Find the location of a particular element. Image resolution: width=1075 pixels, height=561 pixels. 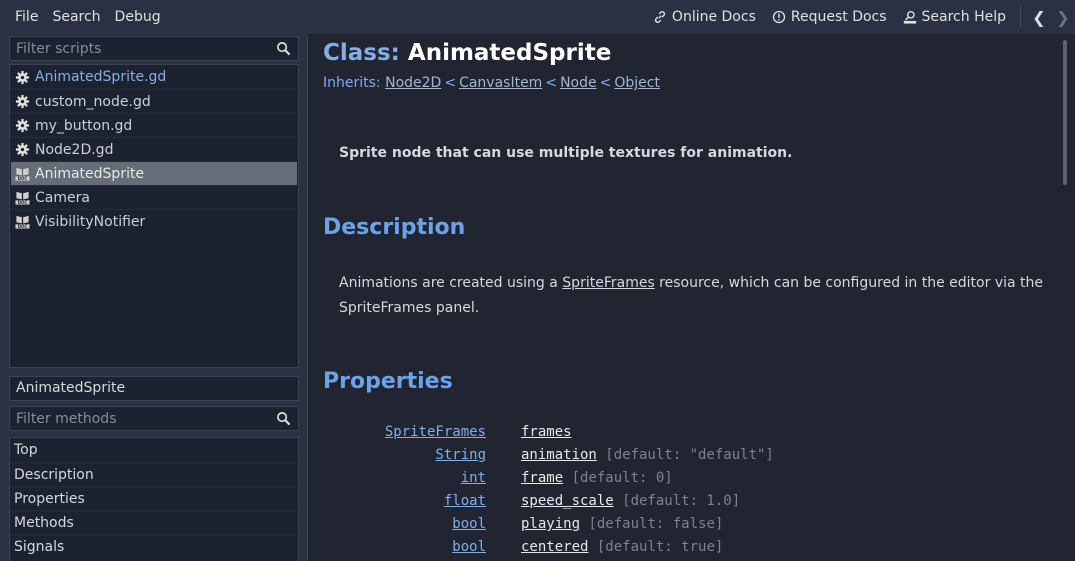

section-item-signals: Signals is located at coordinates (154, 546).